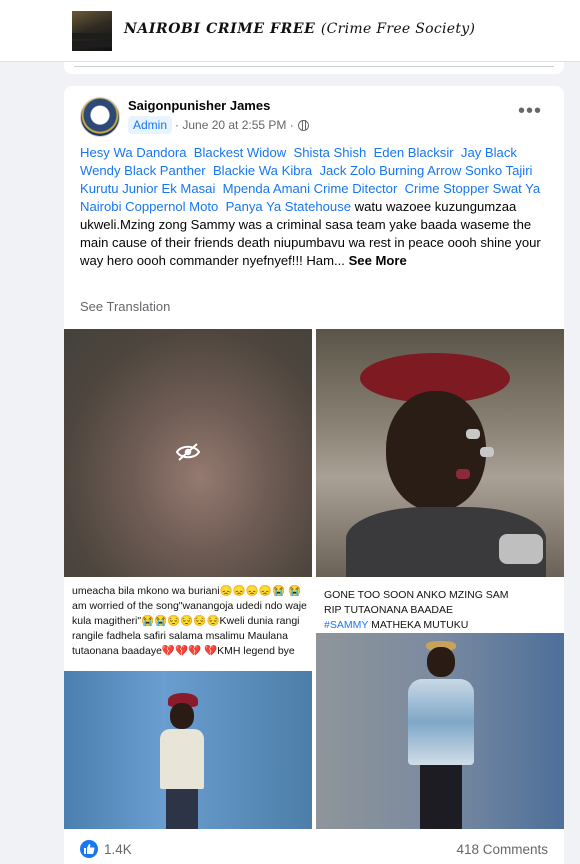  I want to click on caption-line: #SAMMY MATHEKA MUTUKU, so click(442, 625).